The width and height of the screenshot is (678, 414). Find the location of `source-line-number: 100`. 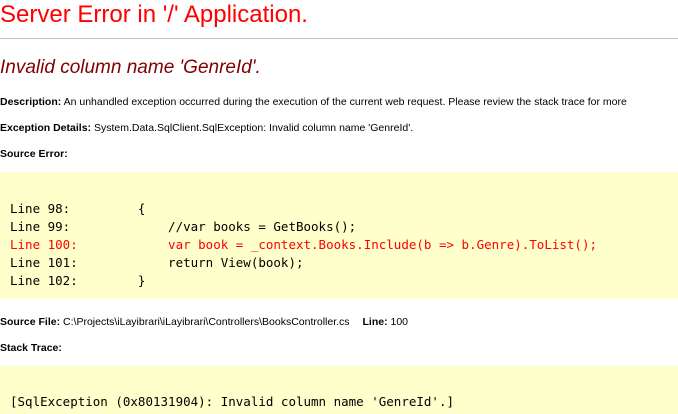

source-line-number: 100 is located at coordinates (399, 322).